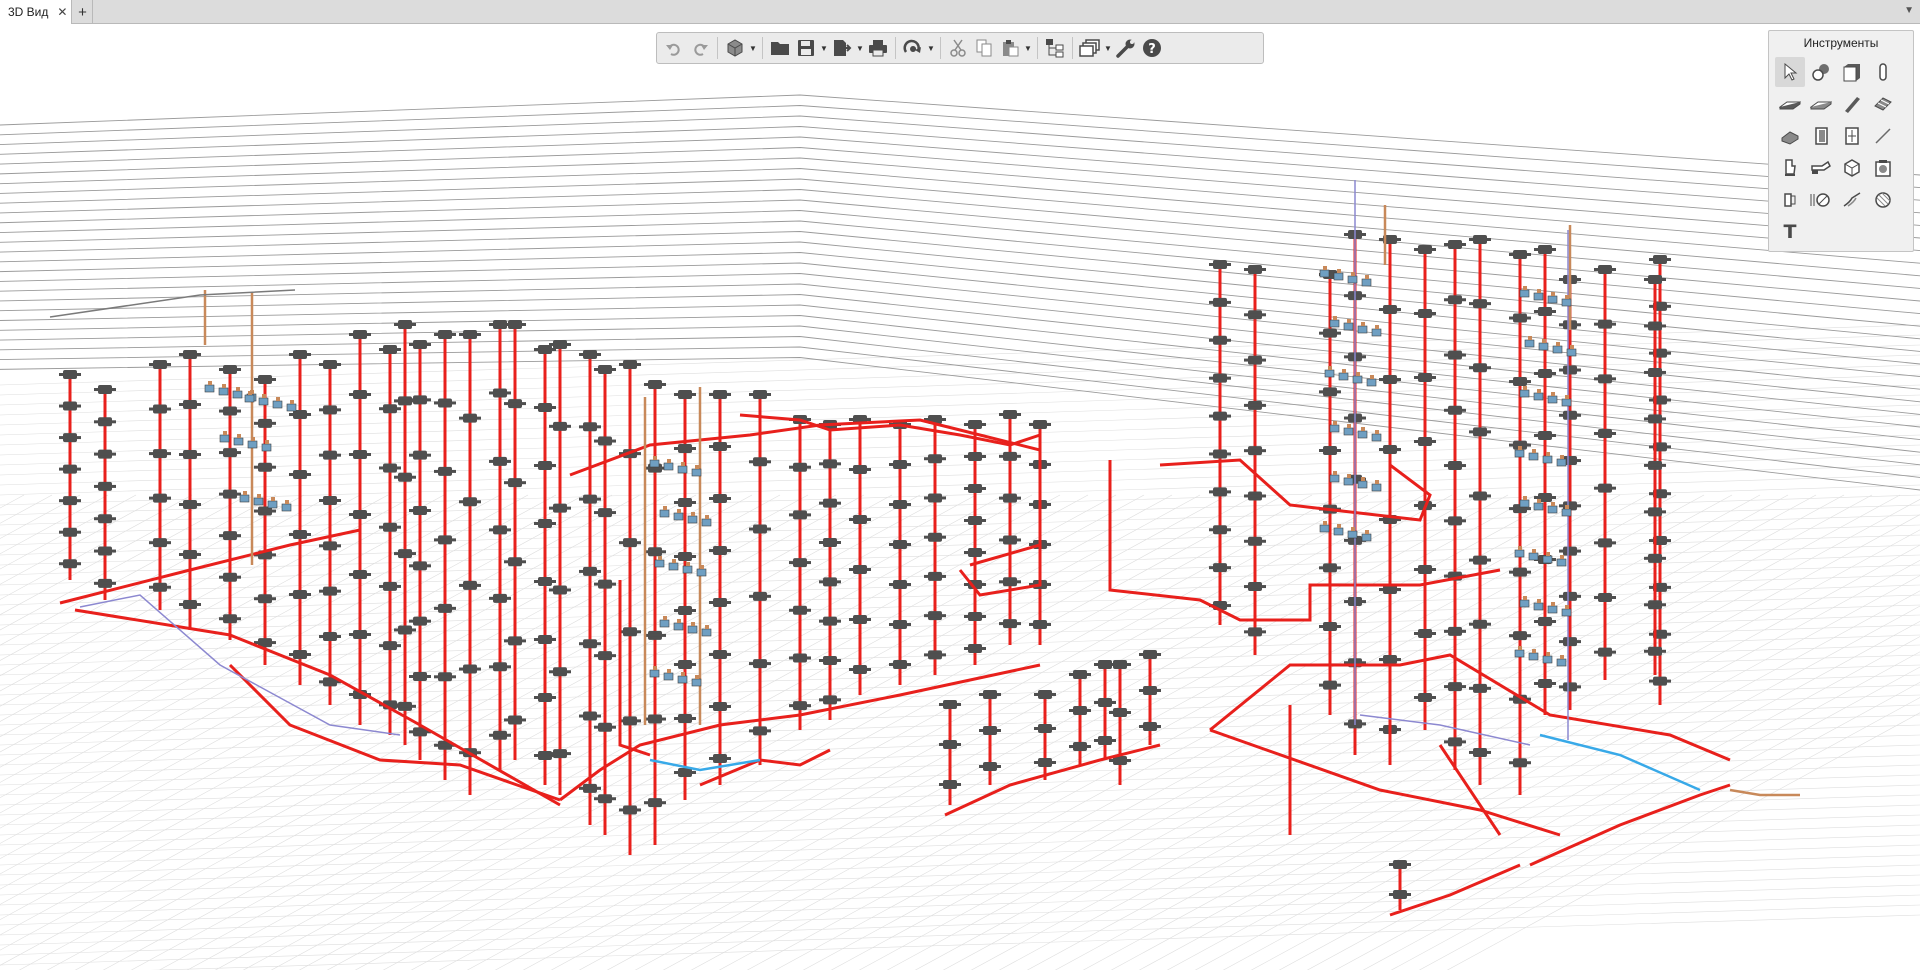  I want to click on tool-column, so click(1883, 72).